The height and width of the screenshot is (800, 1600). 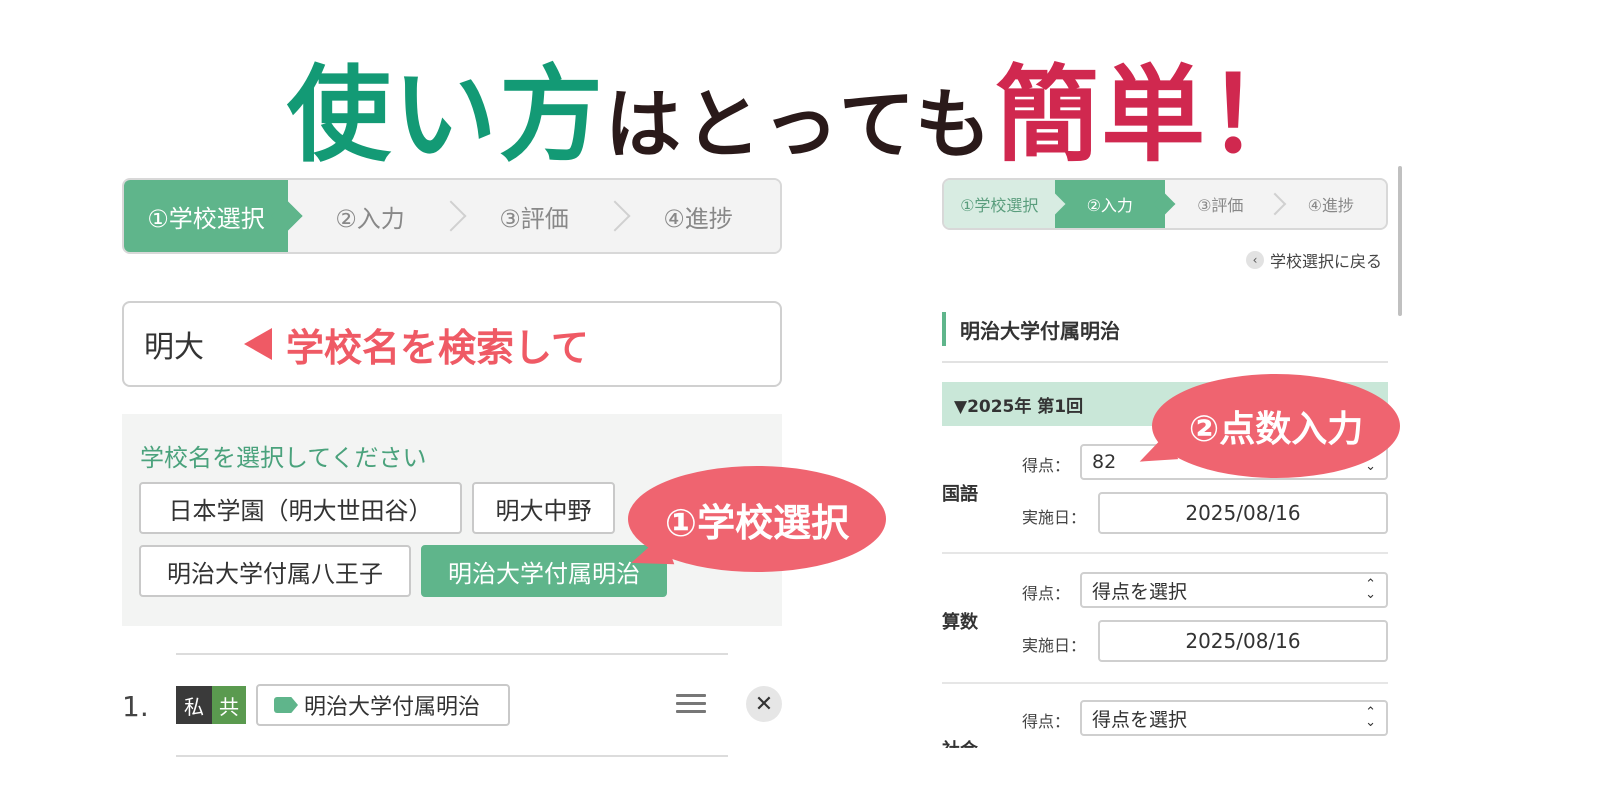 What do you see at coordinates (543, 508) in the screenshot?
I see `school-option: 明大中野` at bounding box center [543, 508].